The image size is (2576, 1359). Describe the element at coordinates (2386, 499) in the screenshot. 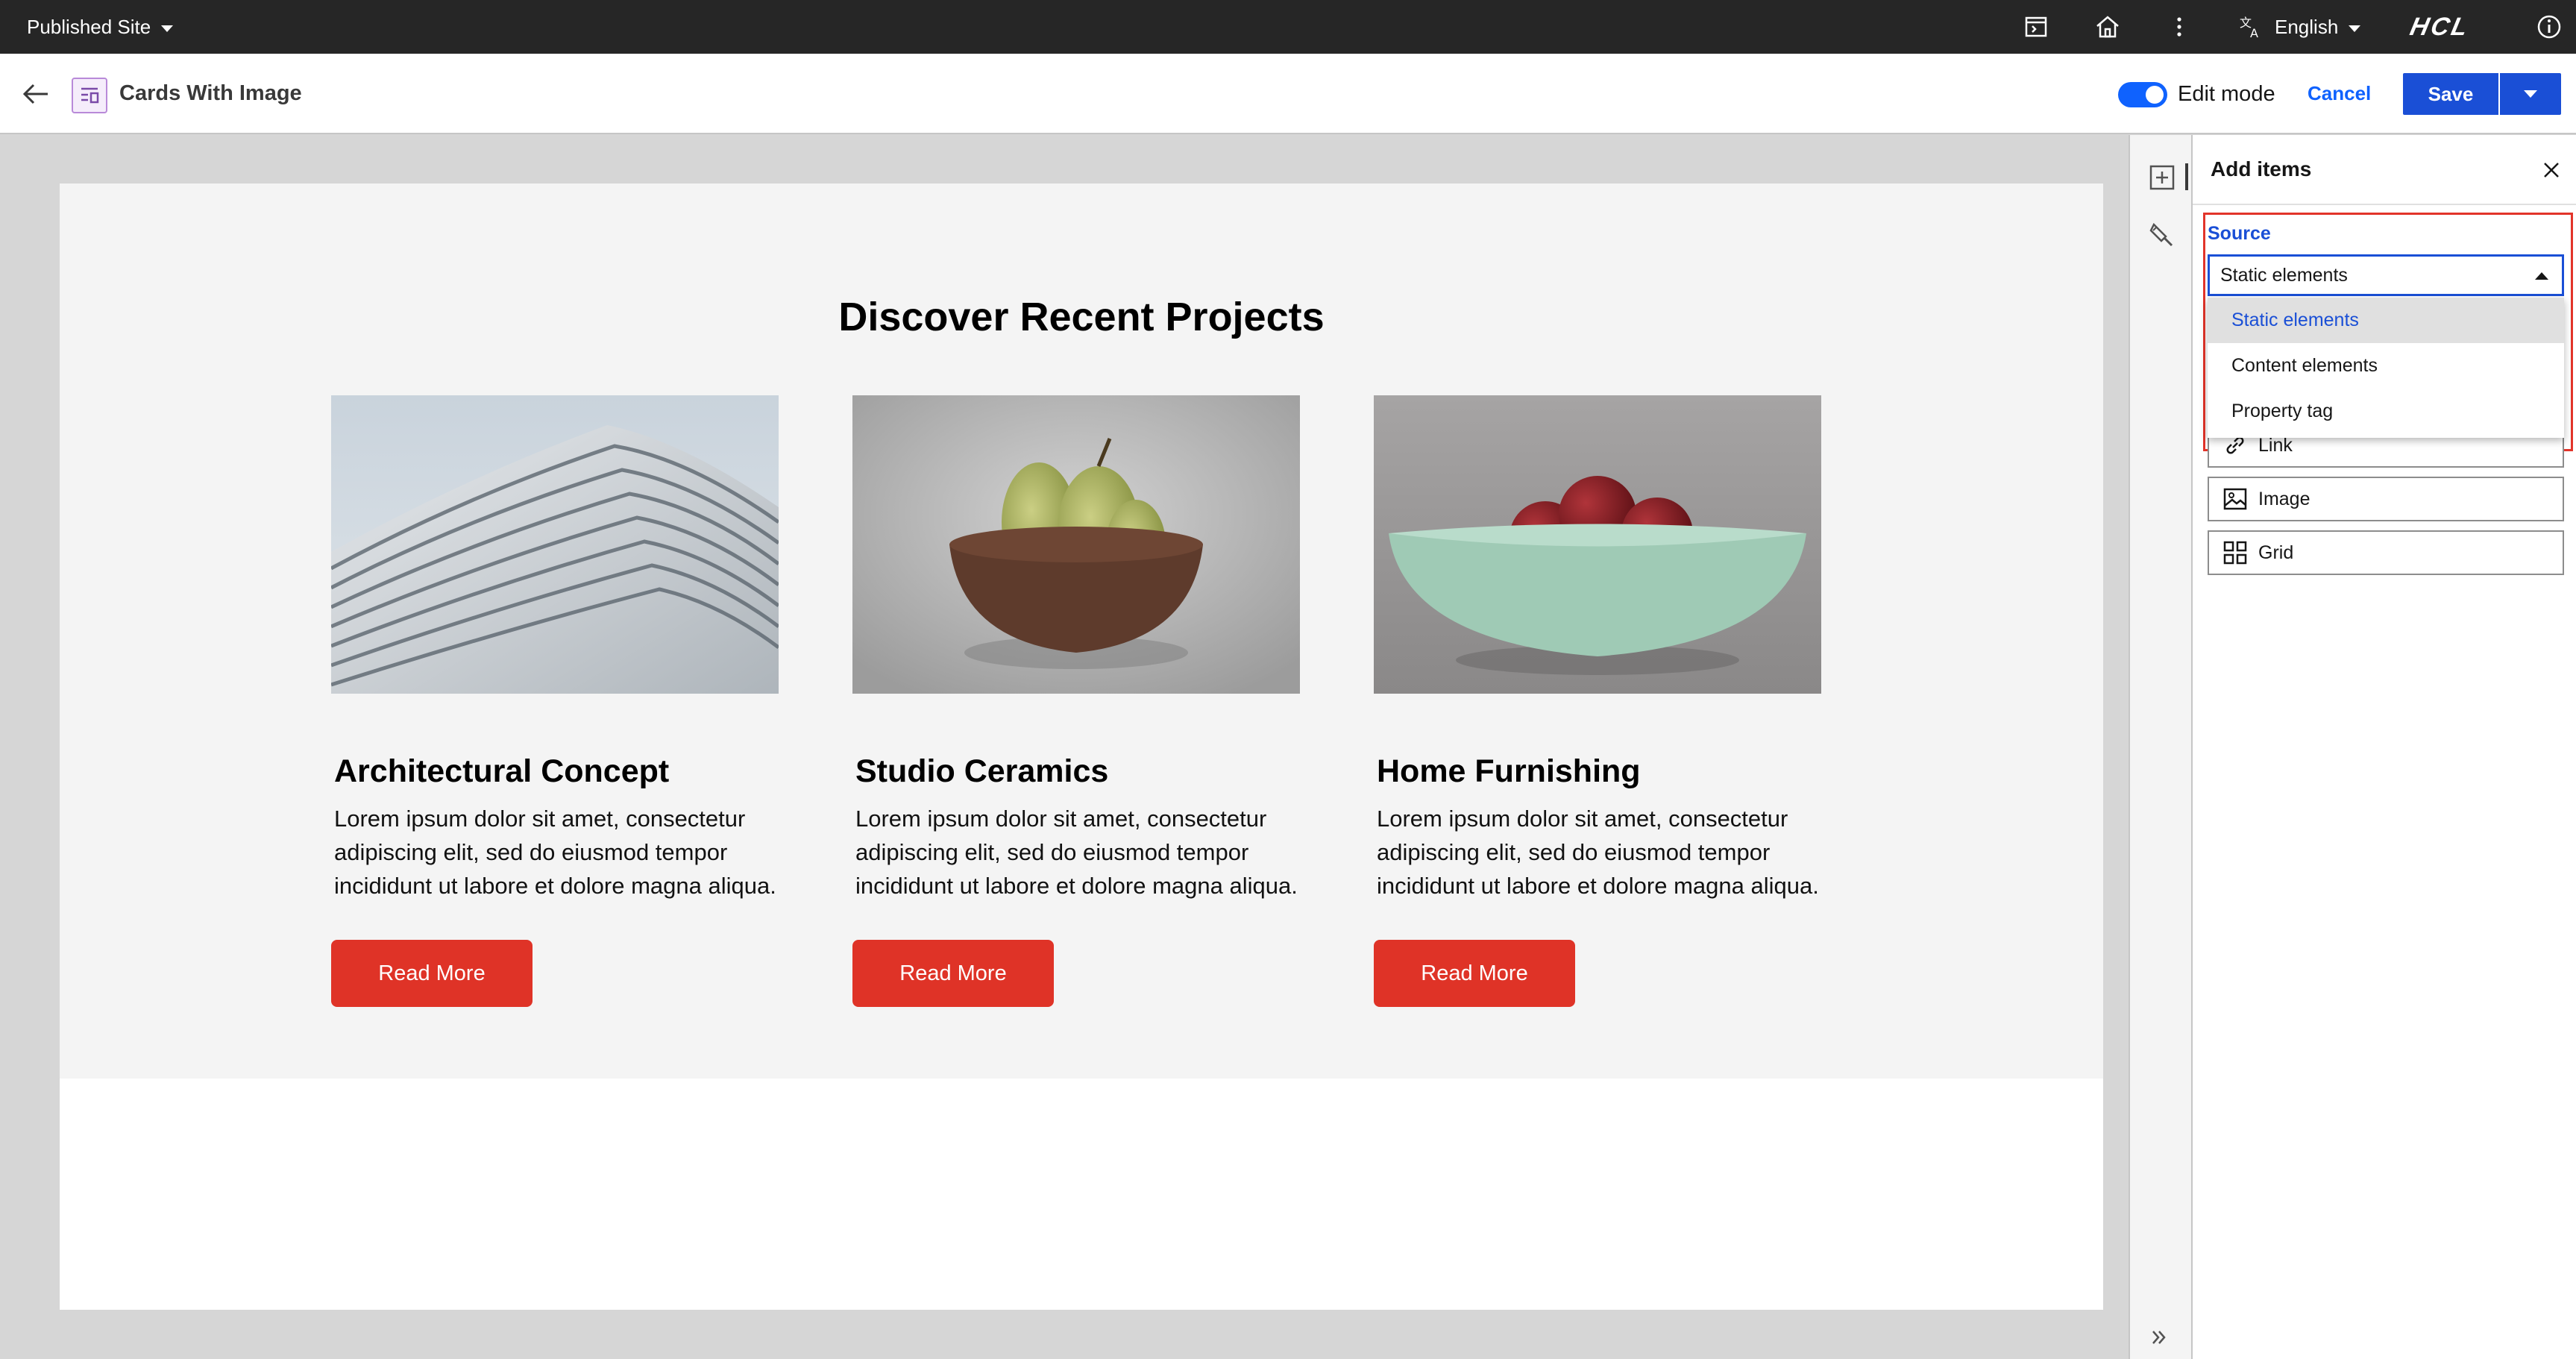

I see `item-image: Image` at that location.